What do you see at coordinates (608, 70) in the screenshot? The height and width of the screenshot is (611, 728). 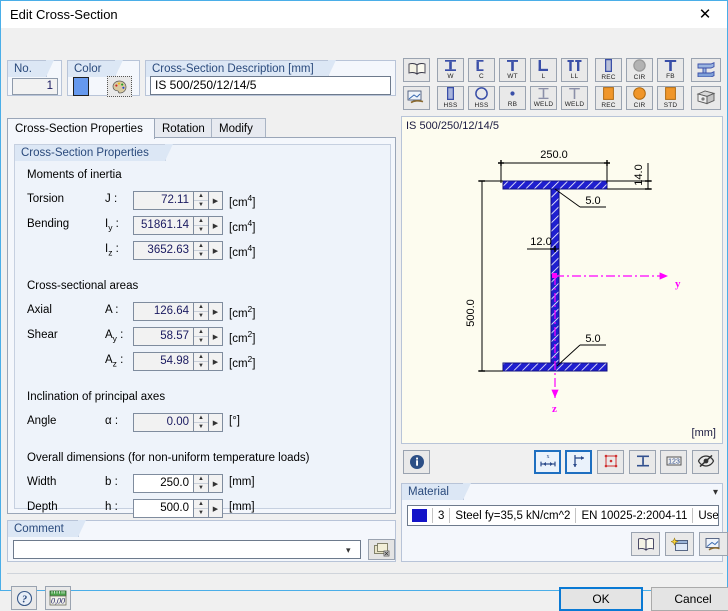 I see `shape-rec-hollow-button: REC` at bounding box center [608, 70].